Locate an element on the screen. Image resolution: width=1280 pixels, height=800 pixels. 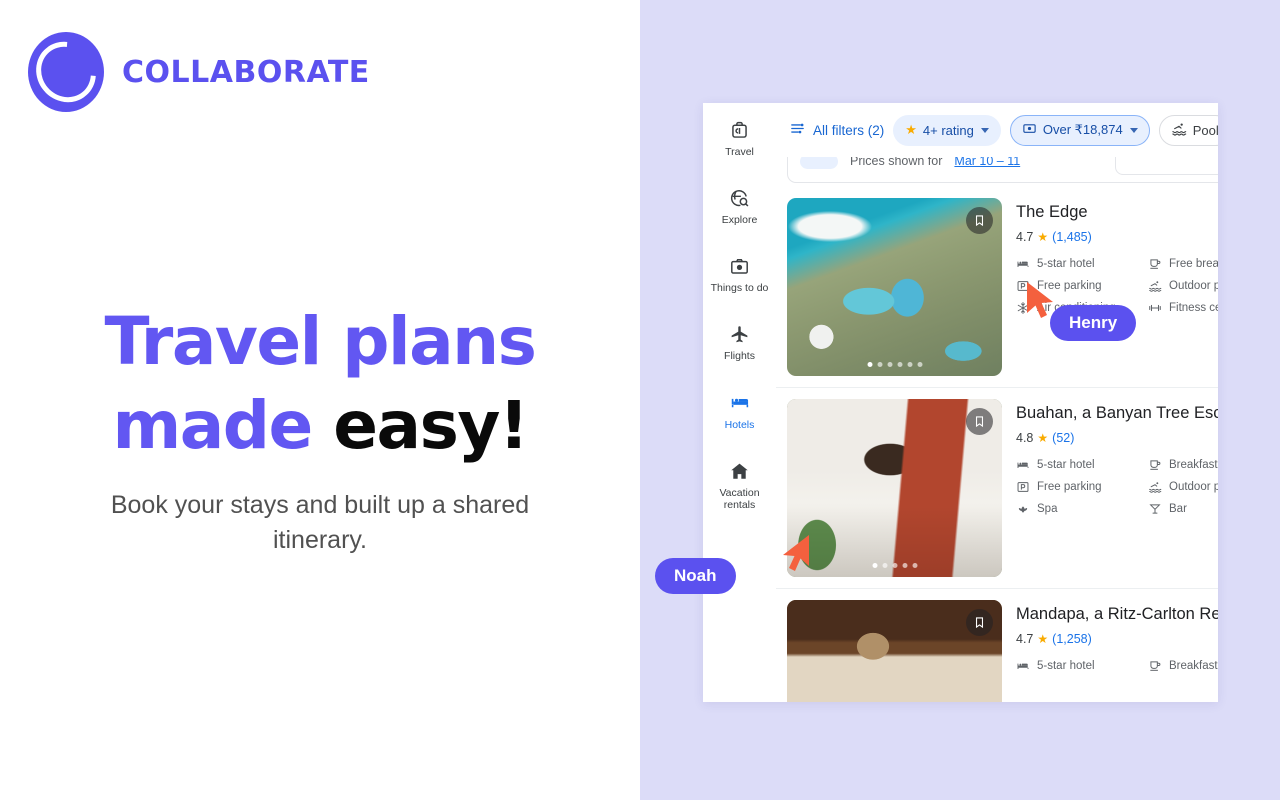
sidebar-item-explore: Explore is located at coordinates (739, 207).